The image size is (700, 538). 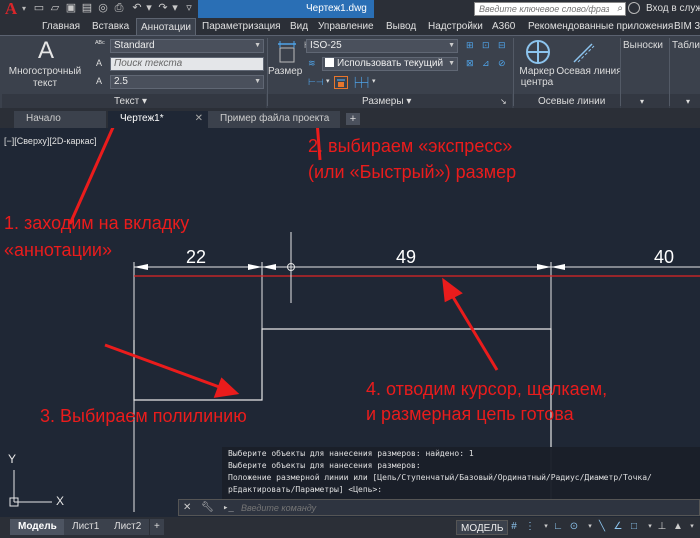 What do you see at coordinates (538, 52) in the screenshot?
I see `center-mark-icon` at bounding box center [538, 52].